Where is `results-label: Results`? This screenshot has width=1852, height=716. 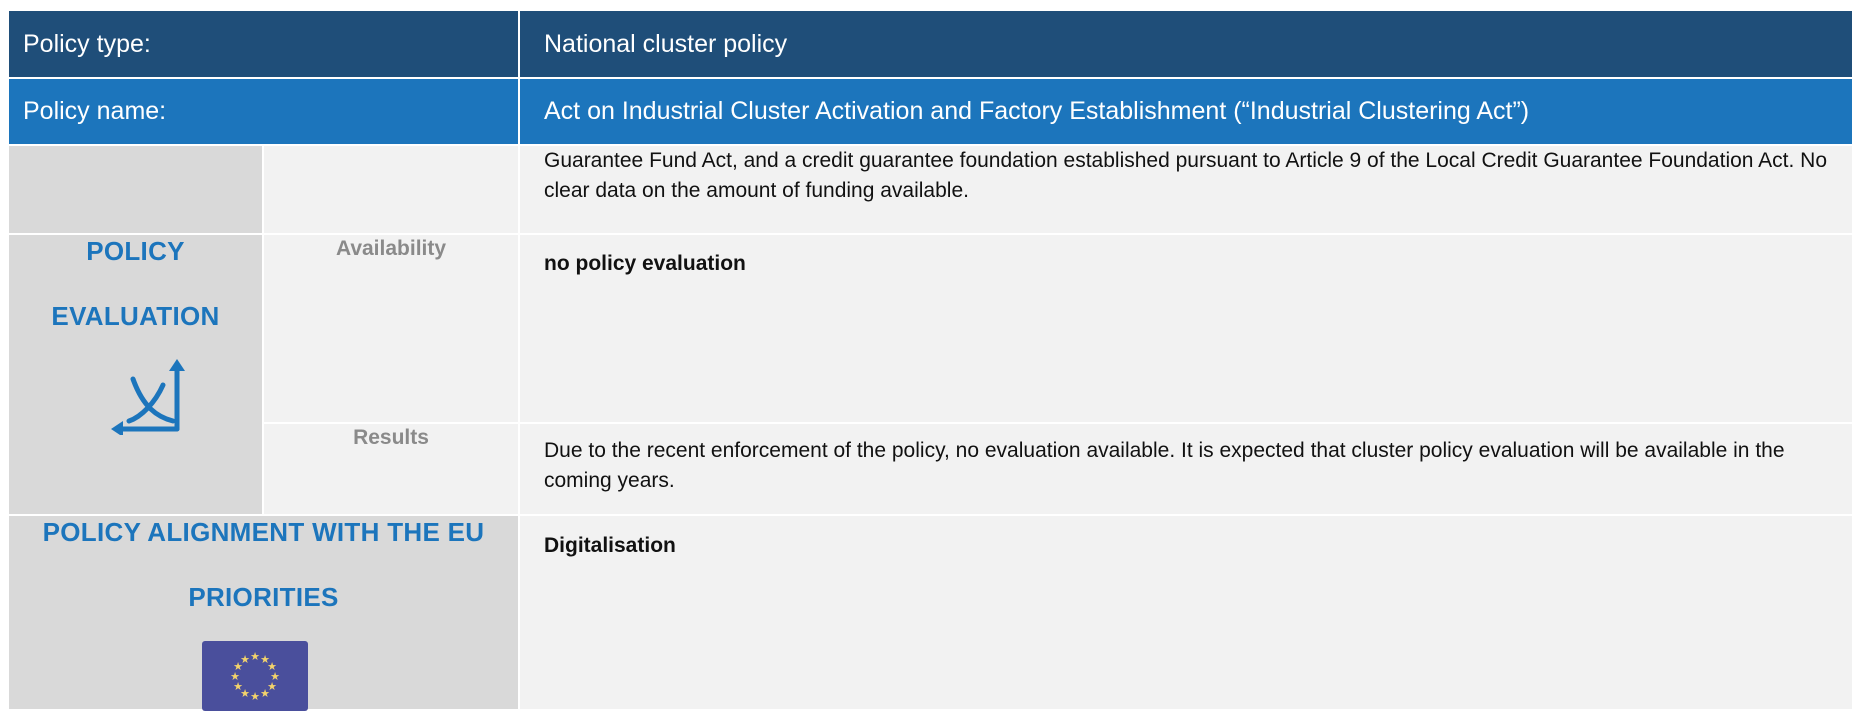
results-label: Results is located at coordinates (391, 437).